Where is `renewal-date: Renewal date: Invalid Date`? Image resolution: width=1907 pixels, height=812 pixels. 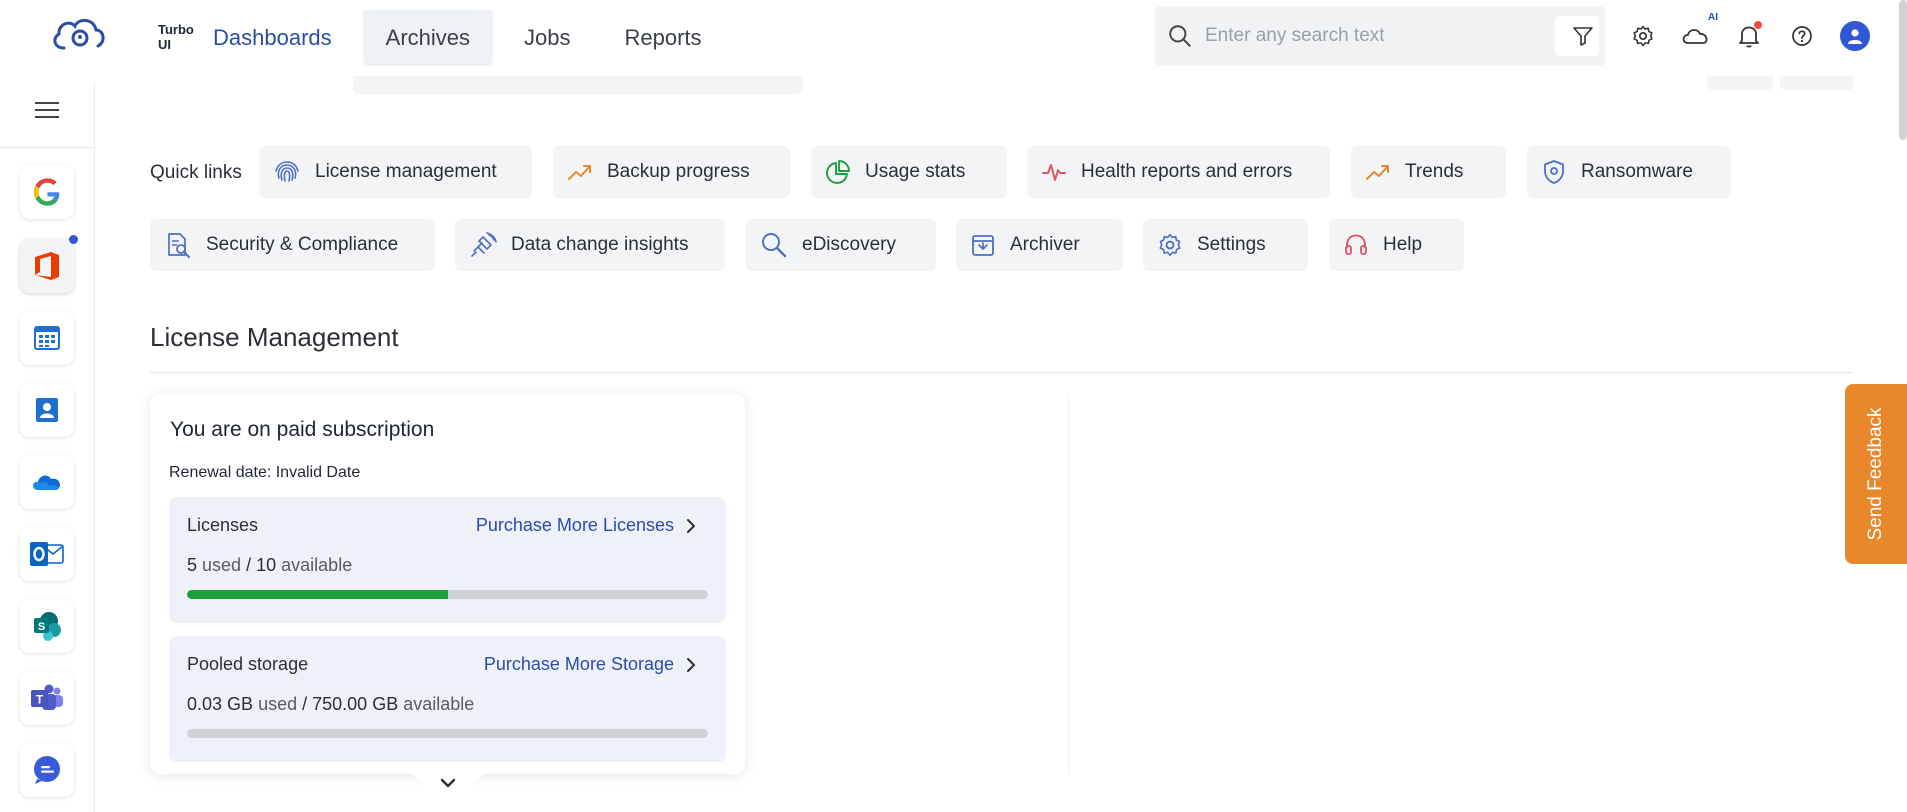 renewal-date: Renewal date: Invalid Date is located at coordinates (265, 472).